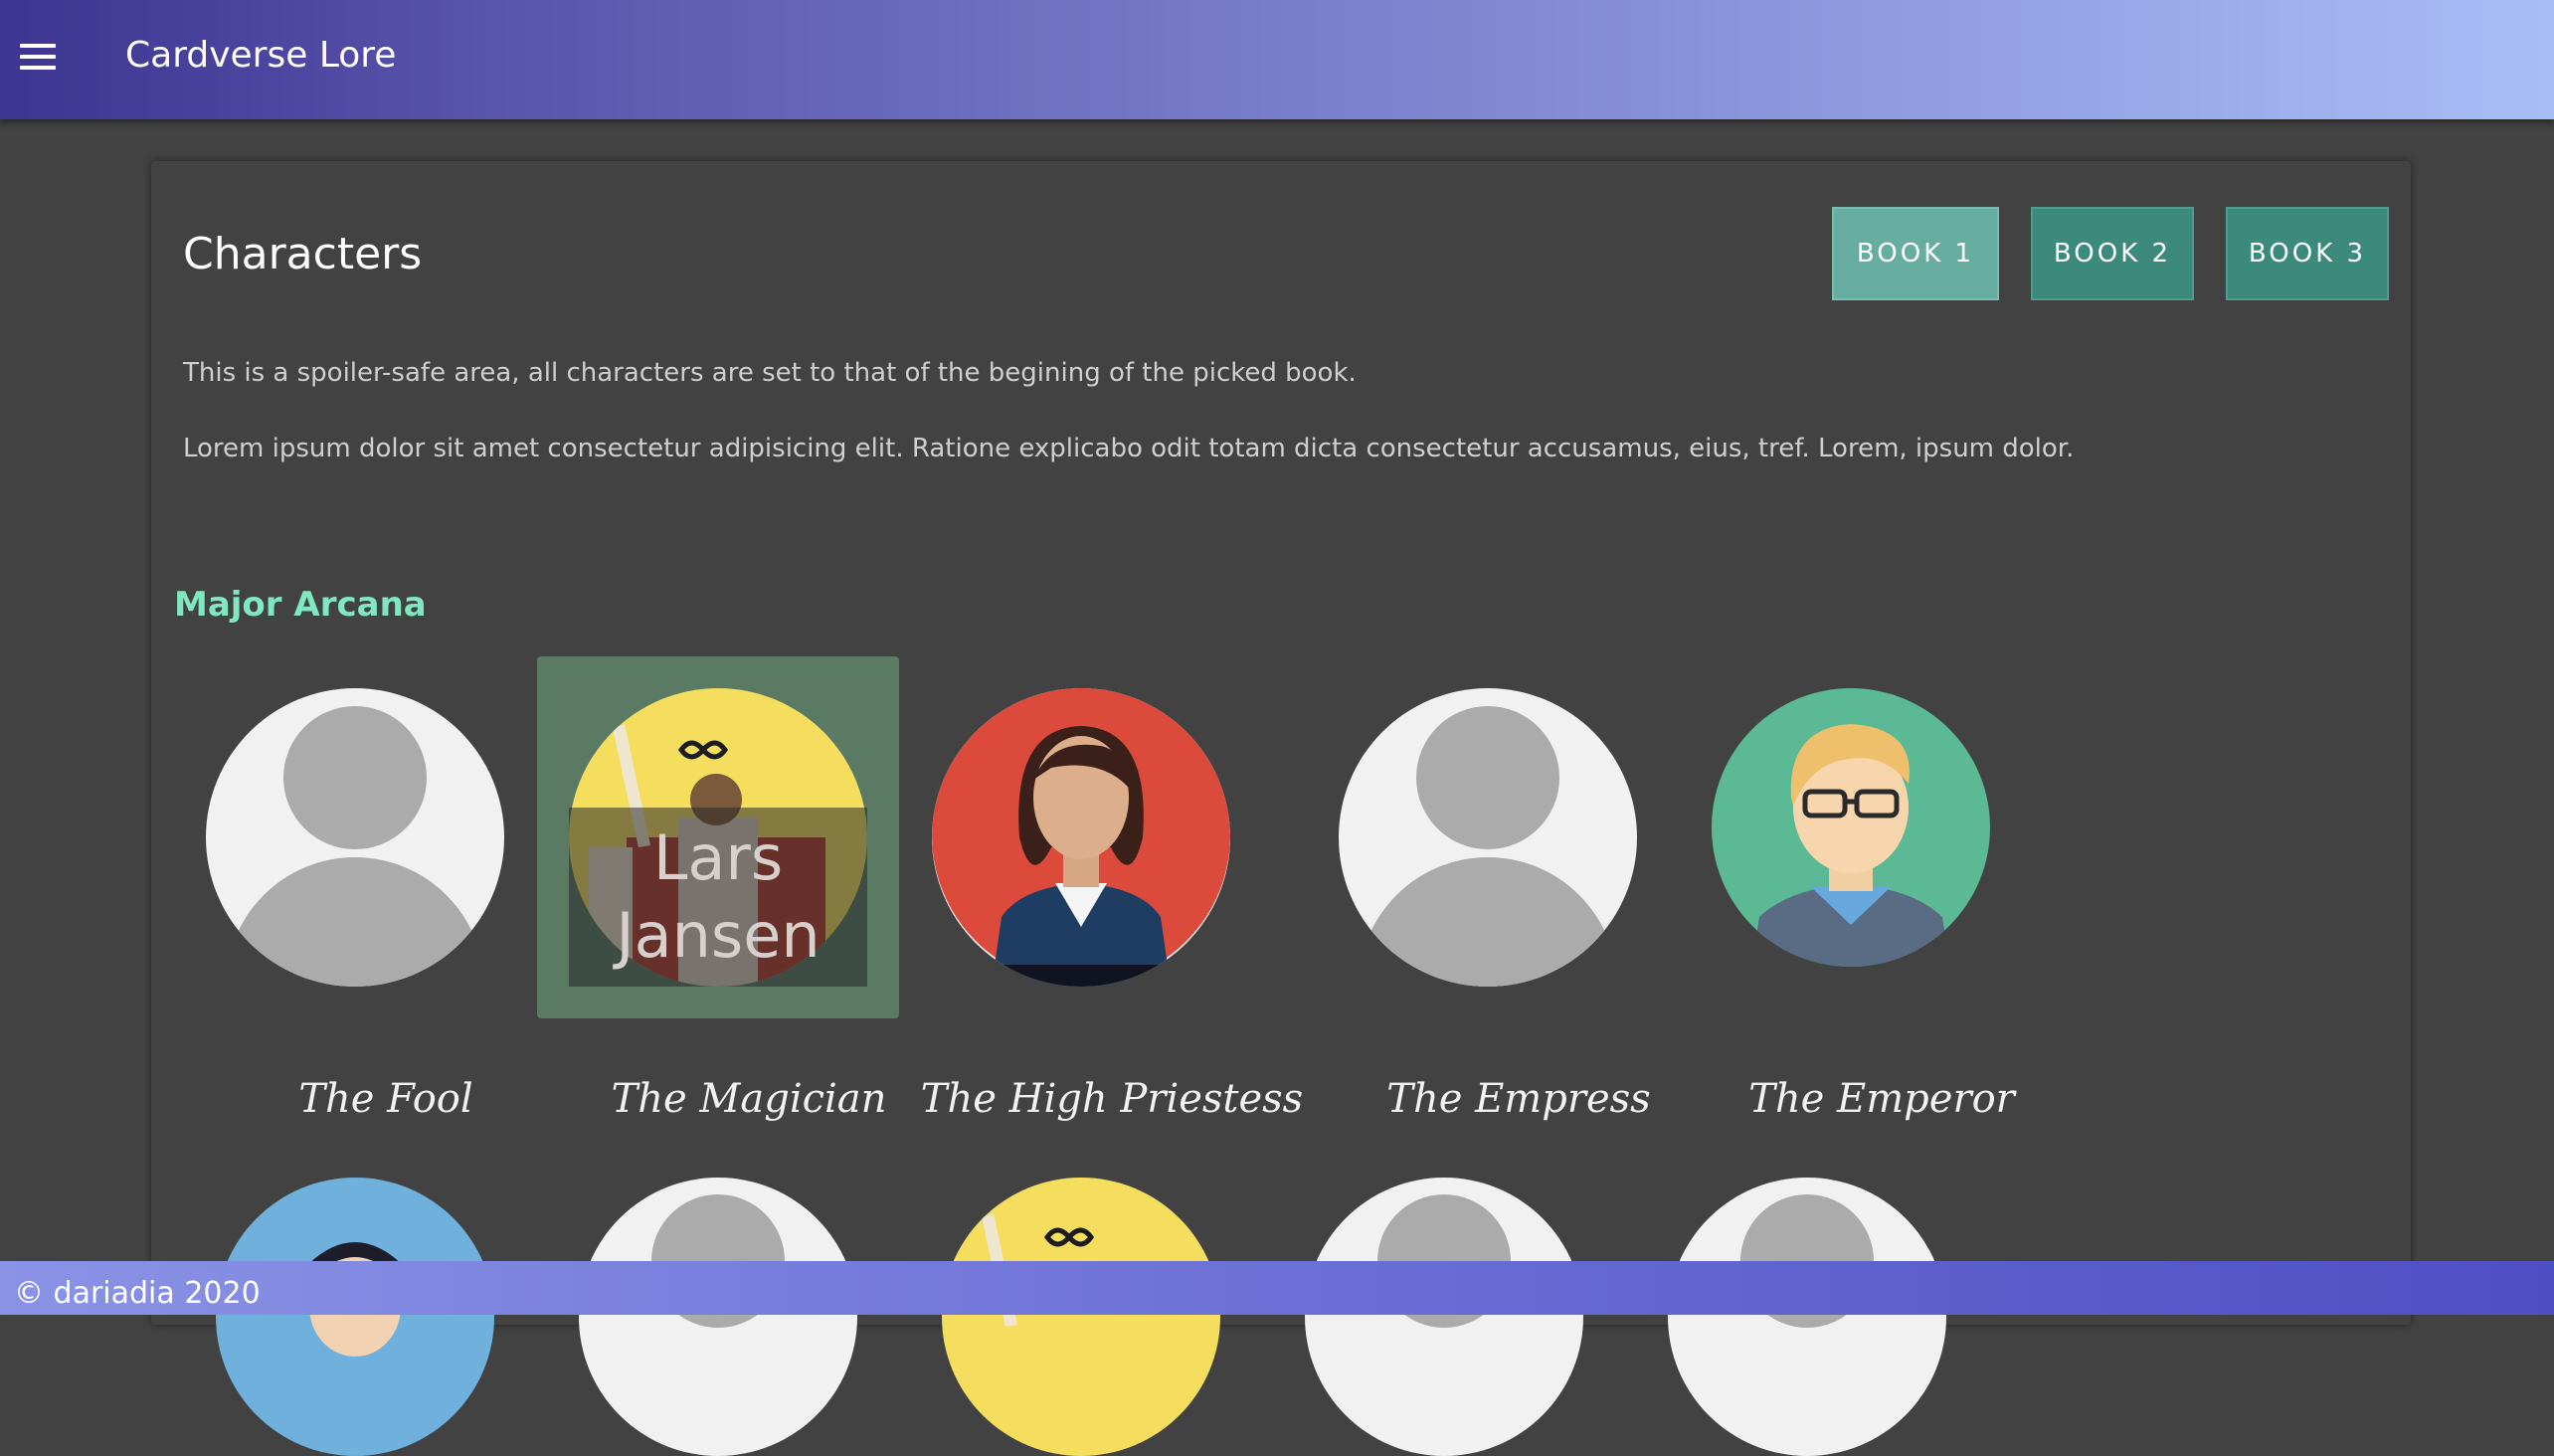 This screenshot has height=1456, width=2554. I want to click on character-card-the-magician: Lars Jansen The Magician, so click(727, 905).